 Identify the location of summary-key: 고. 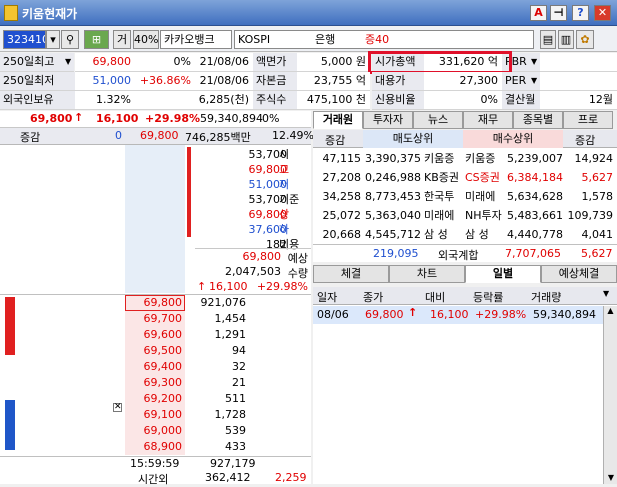
(284, 169).